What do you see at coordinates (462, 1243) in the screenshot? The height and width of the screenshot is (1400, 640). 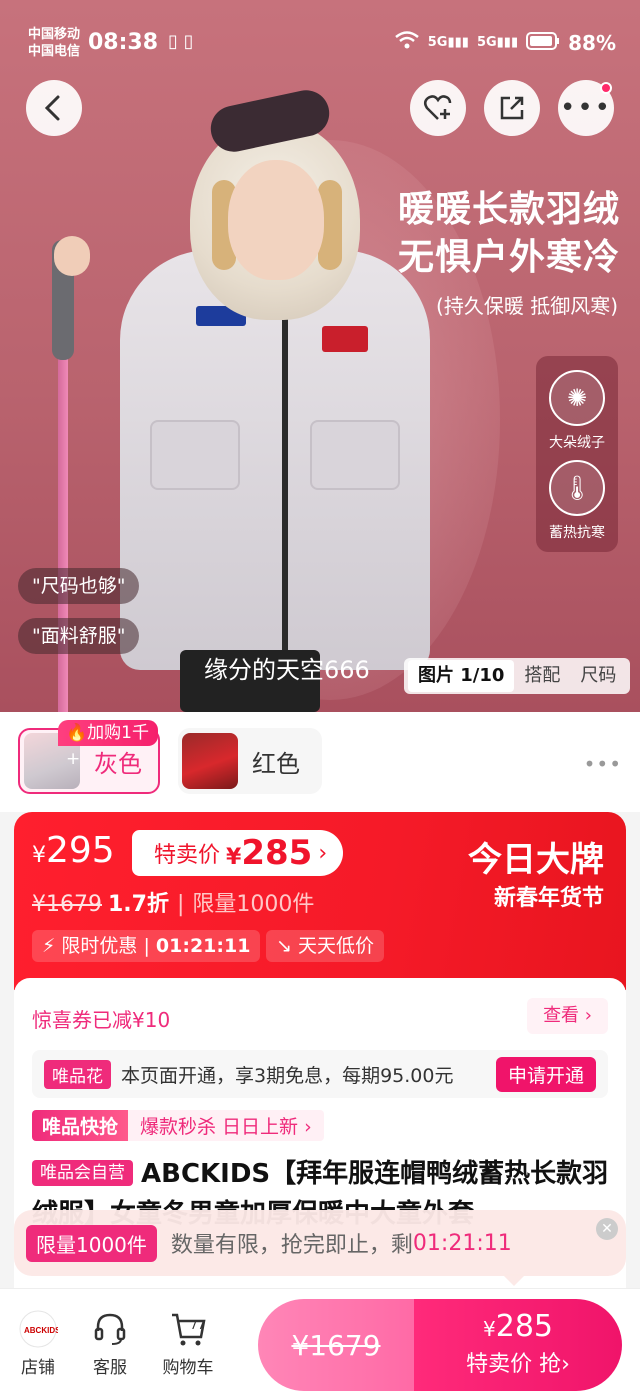 I see `toast-countdown: 01:21:11` at bounding box center [462, 1243].